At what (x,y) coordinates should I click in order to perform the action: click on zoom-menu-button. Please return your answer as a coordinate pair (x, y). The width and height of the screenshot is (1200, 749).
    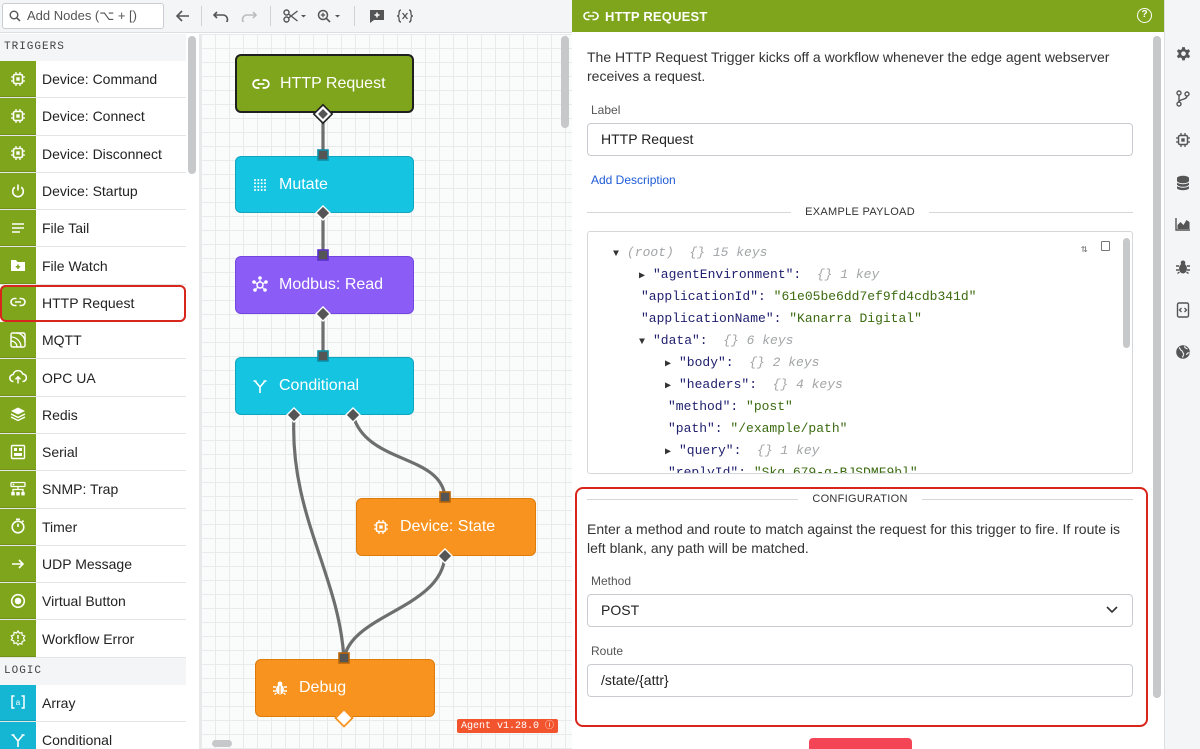
    Looking at the image, I should click on (330, 16).